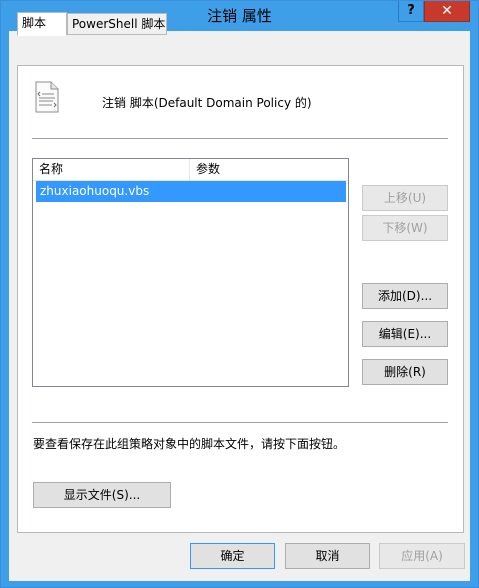 The image size is (479, 588). I want to click on divider-top, so click(240, 139).